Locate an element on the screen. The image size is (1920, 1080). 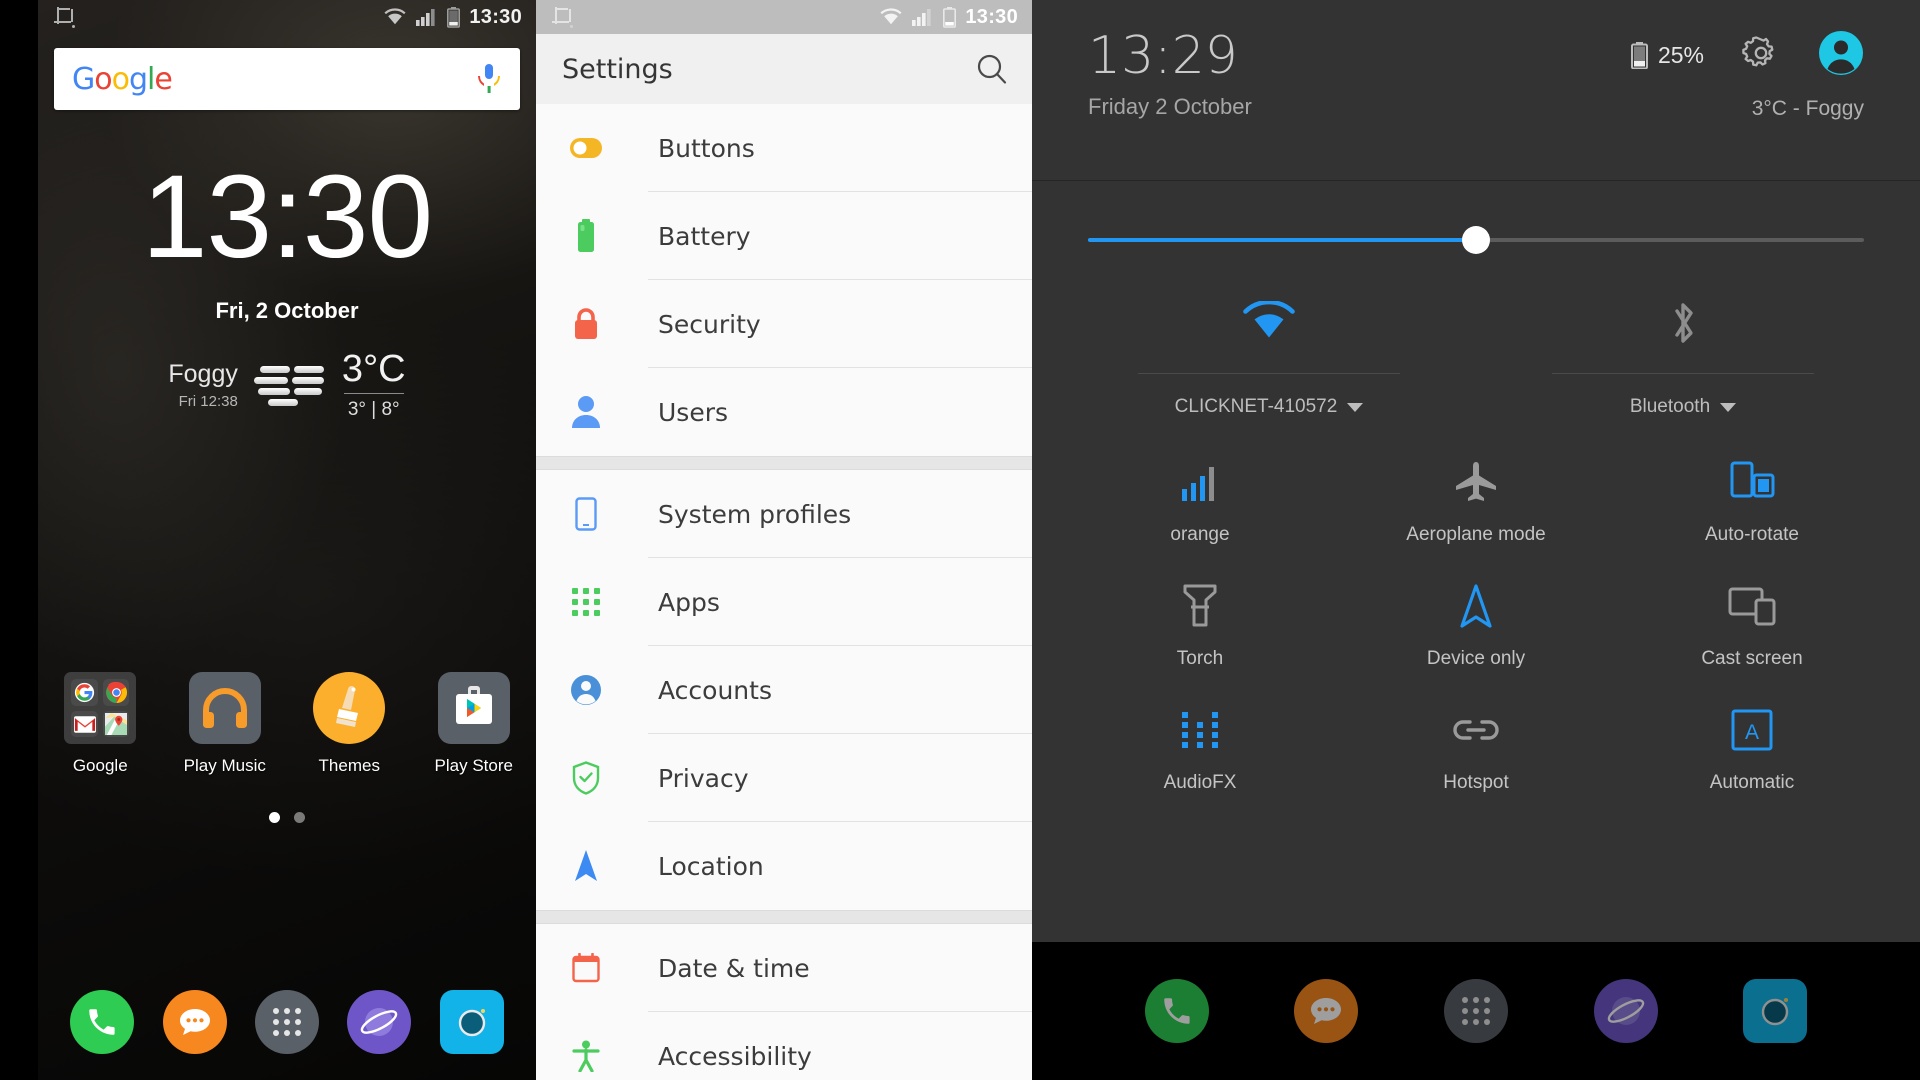
home-app-row: Google Play Music Themes Play Store is located at coordinates (287, 724).